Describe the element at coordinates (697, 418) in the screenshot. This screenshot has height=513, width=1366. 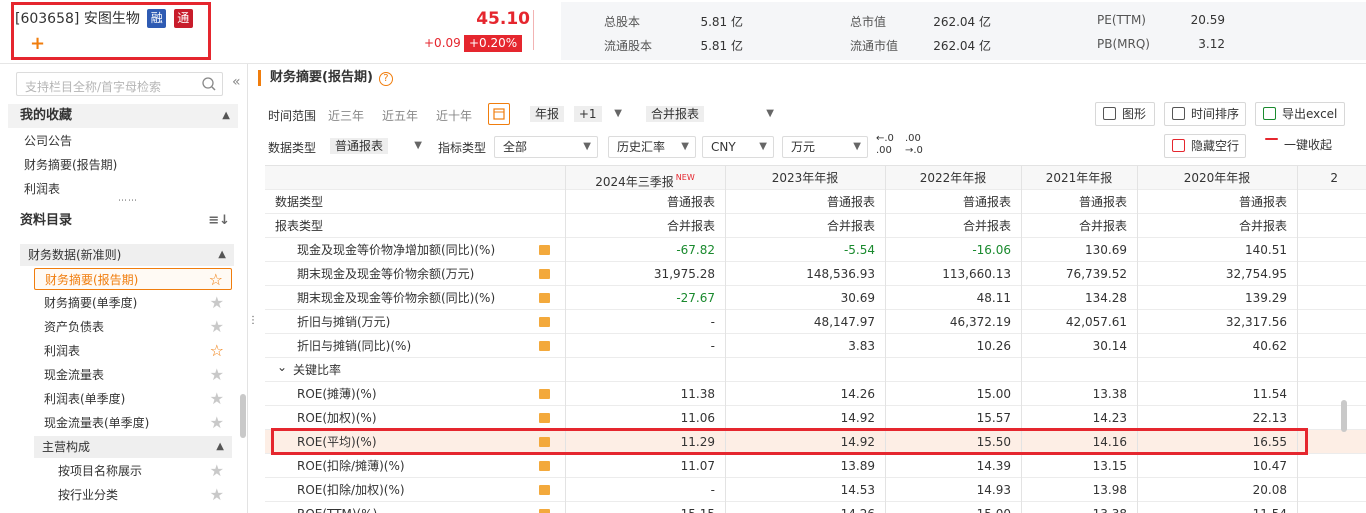
I see `table-cell: 11.06` at that location.